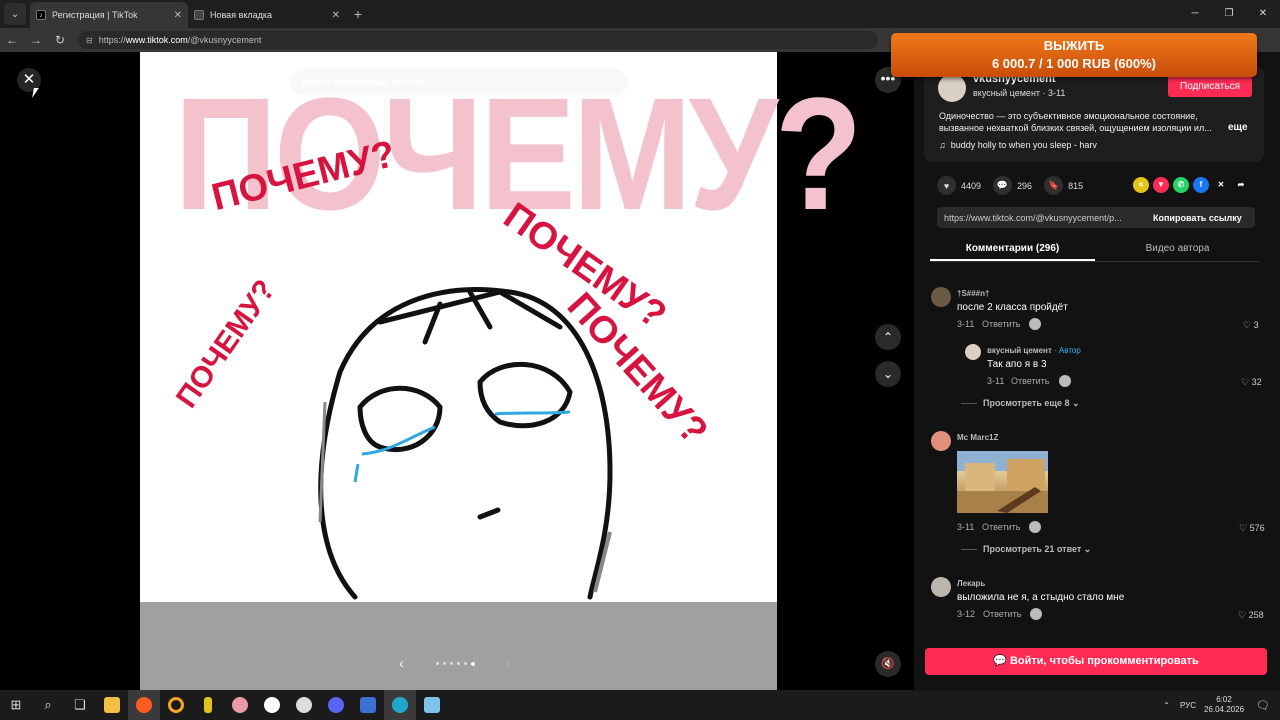  Describe the element at coordinates (1177, 248) in the screenshot. I see `tab-author-videos: Видео автора` at that location.